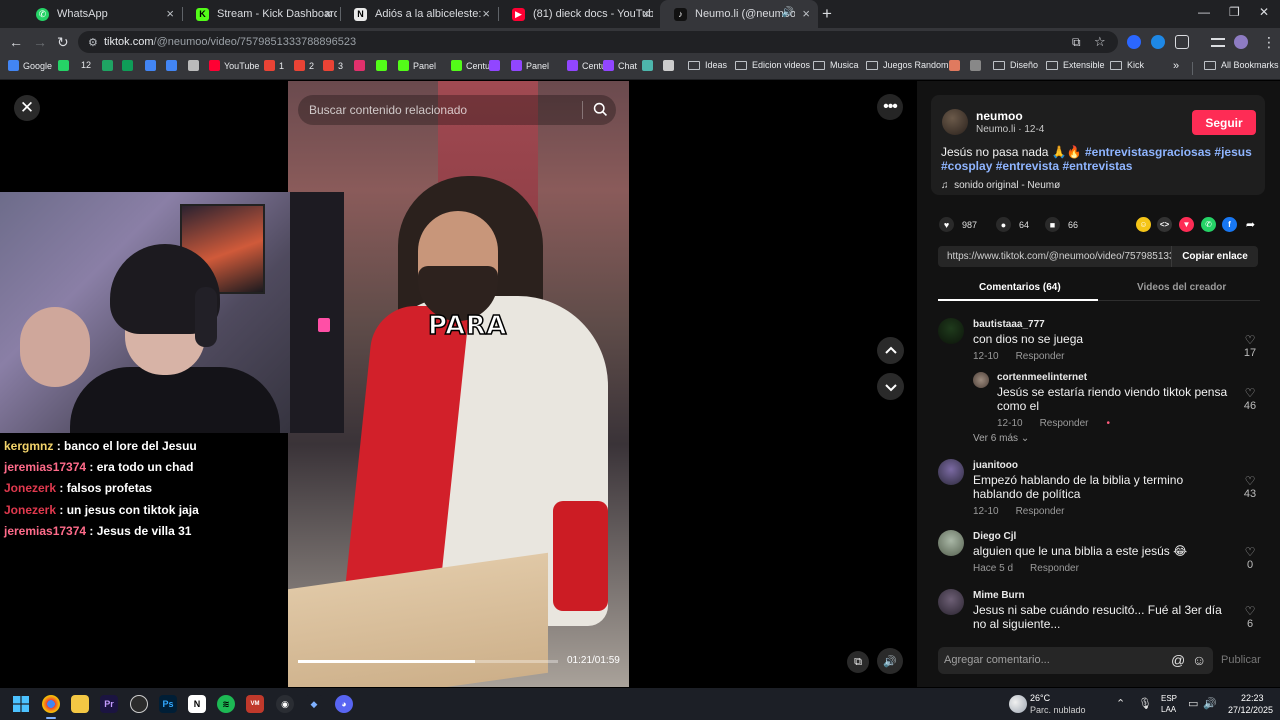 The height and width of the screenshot is (720, 1280). Describe the element at coordinates (890, 661) in the screenshot. I see `volume-button: 🔊` at that location.